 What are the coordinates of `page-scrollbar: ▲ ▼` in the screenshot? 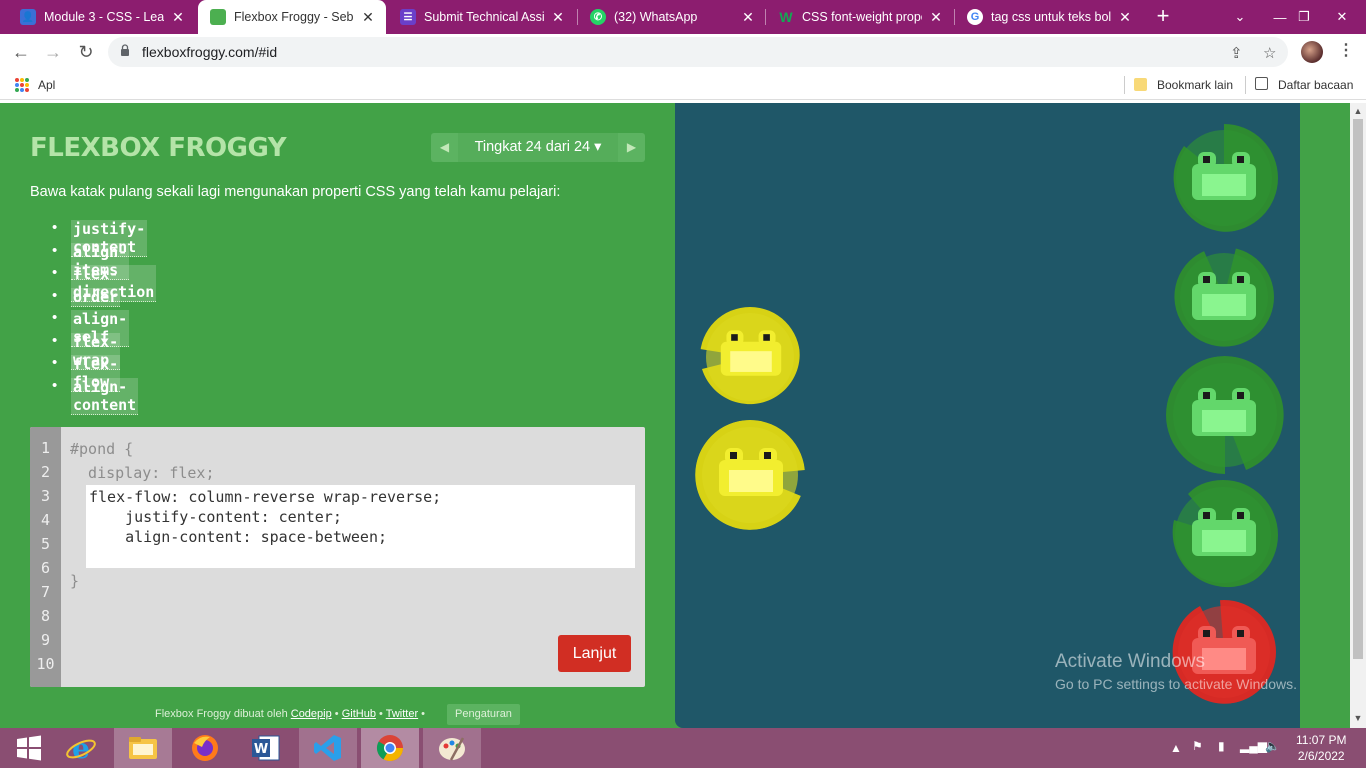 It's located at (1358, 415).